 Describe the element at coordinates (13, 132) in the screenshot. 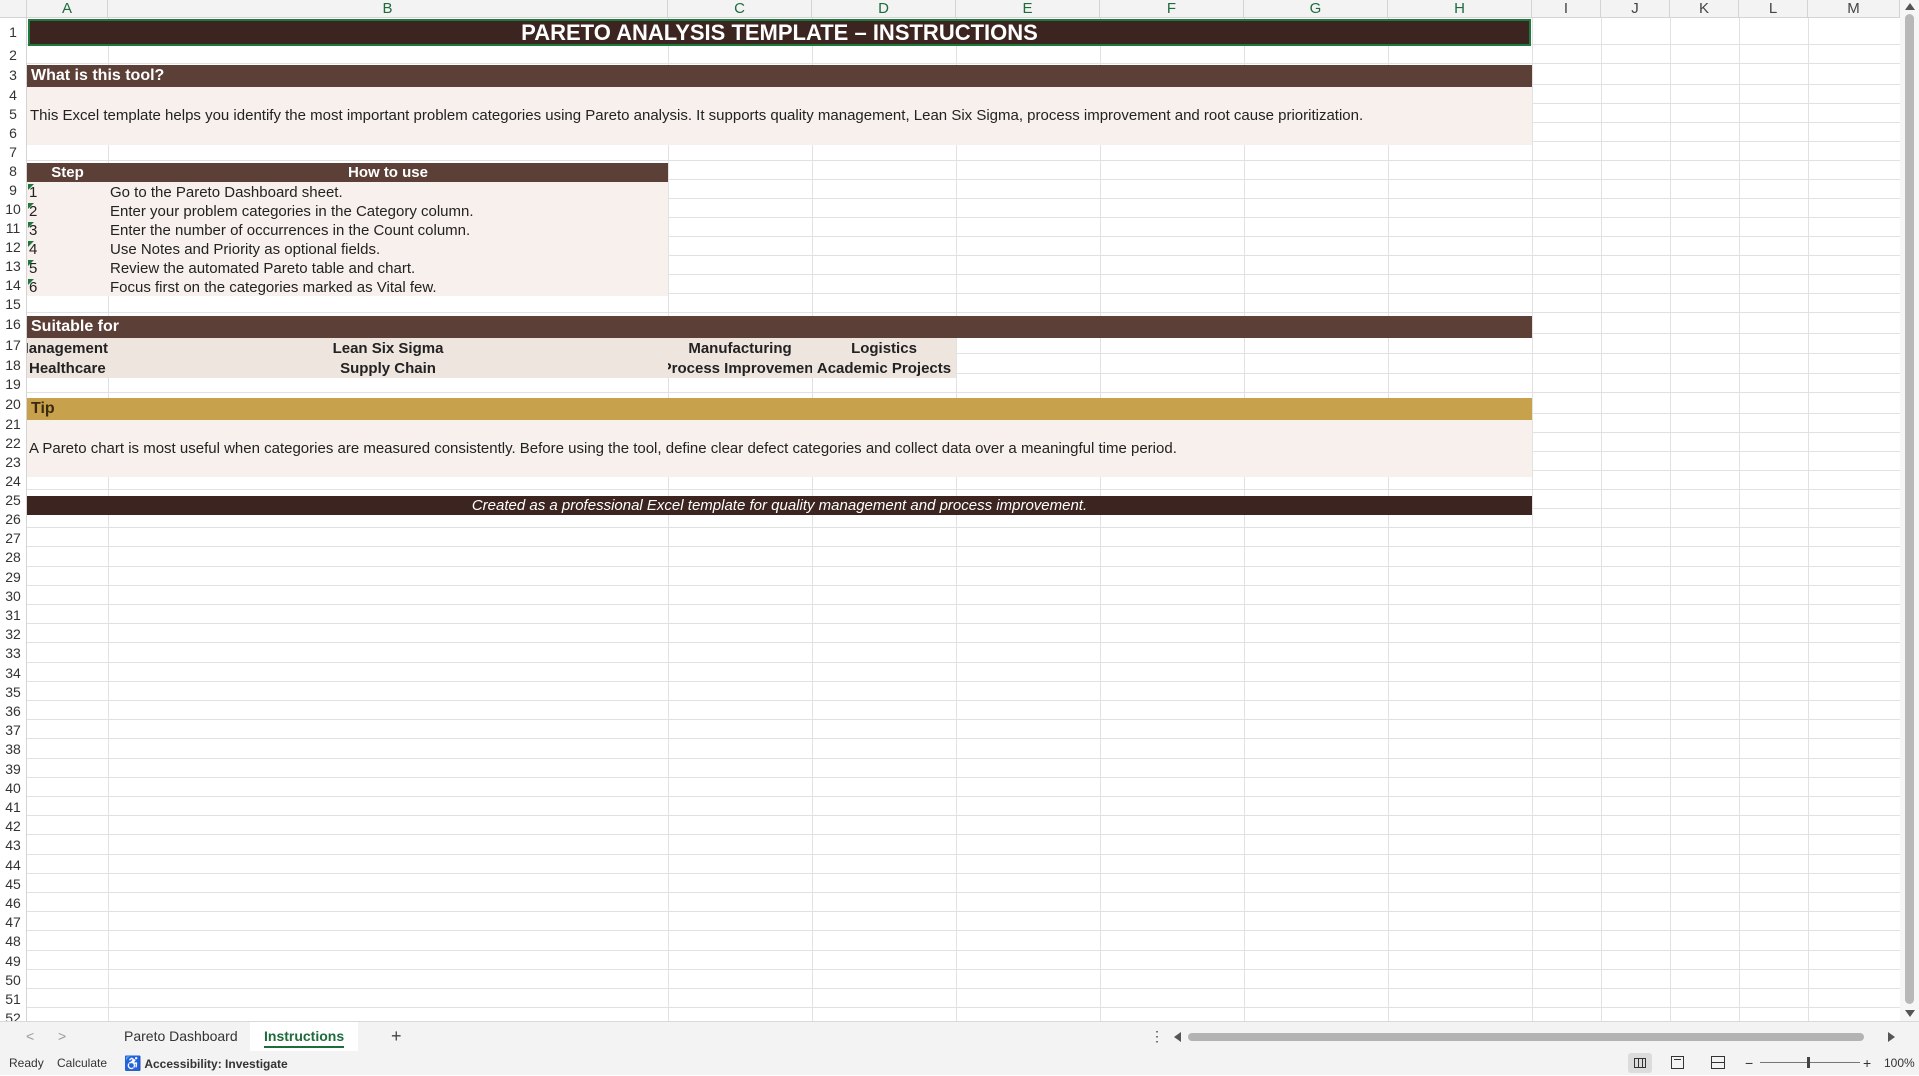

I see `row-header-6: 6` at that location.